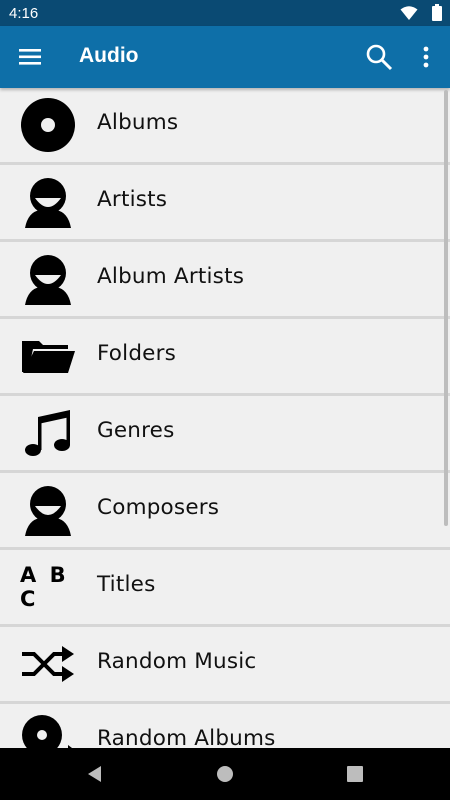 This screenshot has height=800, width=450. I want to click on recents-icon, so click(355, 774).